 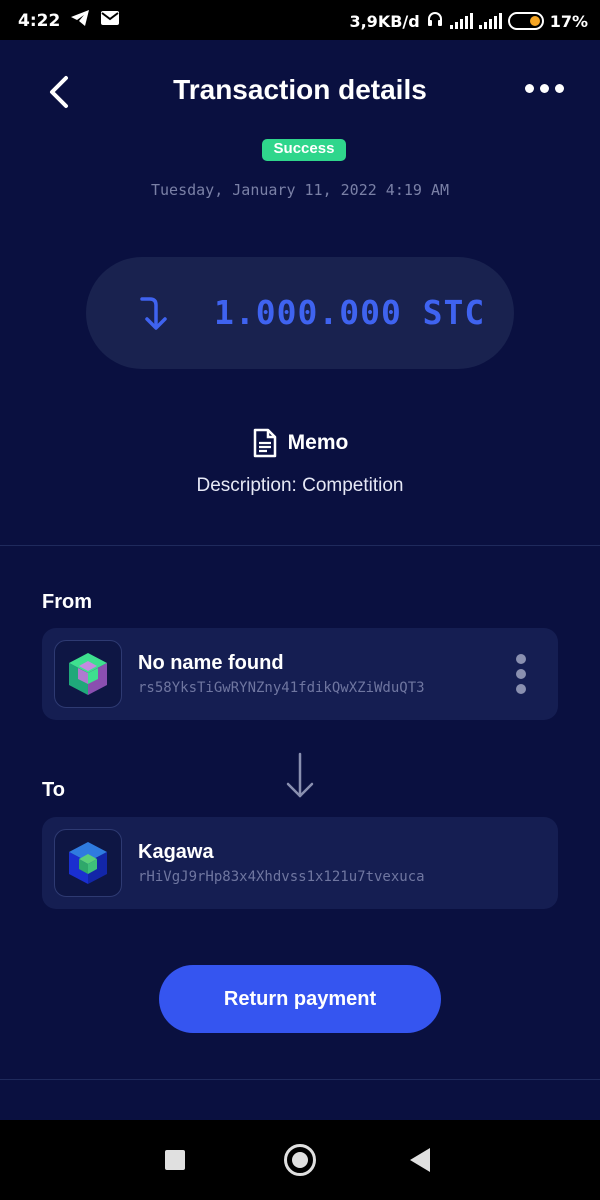 I want to click on page-title: Transaction details, so click(x=300, y=89).